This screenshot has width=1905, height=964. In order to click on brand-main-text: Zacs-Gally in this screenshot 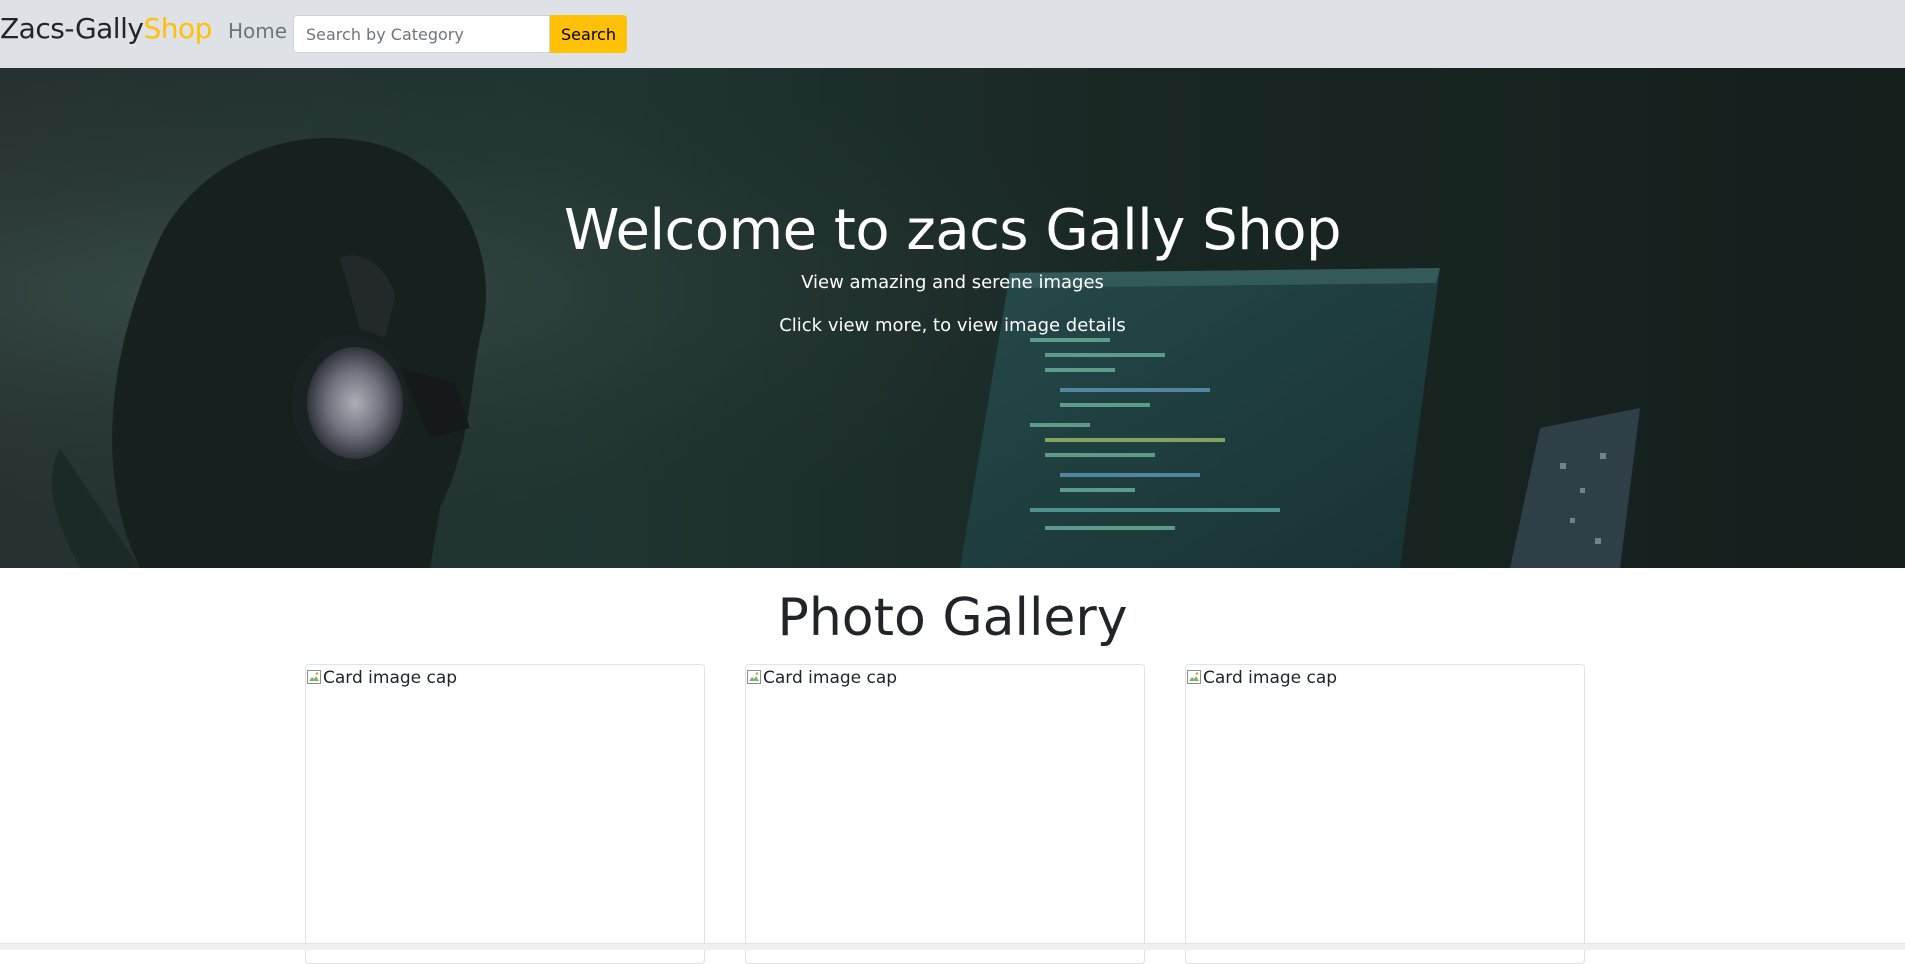, I will do `click(72, 28)`.